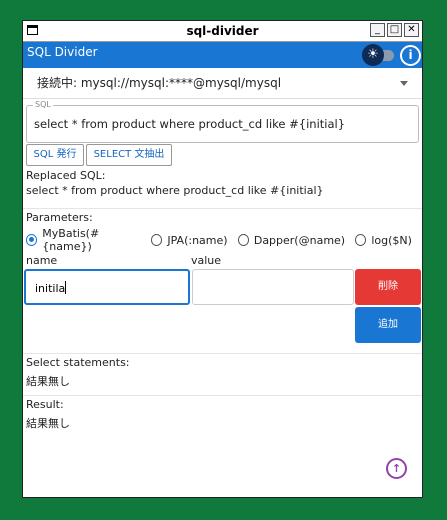  Describe the element at coordinates (62, 52) in the screenshot. I see `app-title: SQL Divider` at that location.